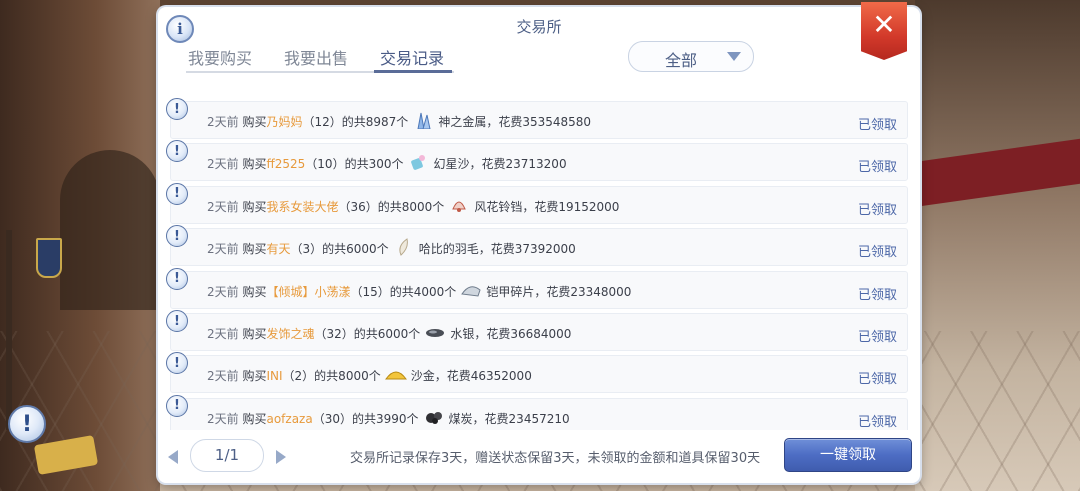  What do you see at coordinates (354, 164) in the screenshot?
I see `record-quantity: （10）的共300个` at bounding box center [354, 164].